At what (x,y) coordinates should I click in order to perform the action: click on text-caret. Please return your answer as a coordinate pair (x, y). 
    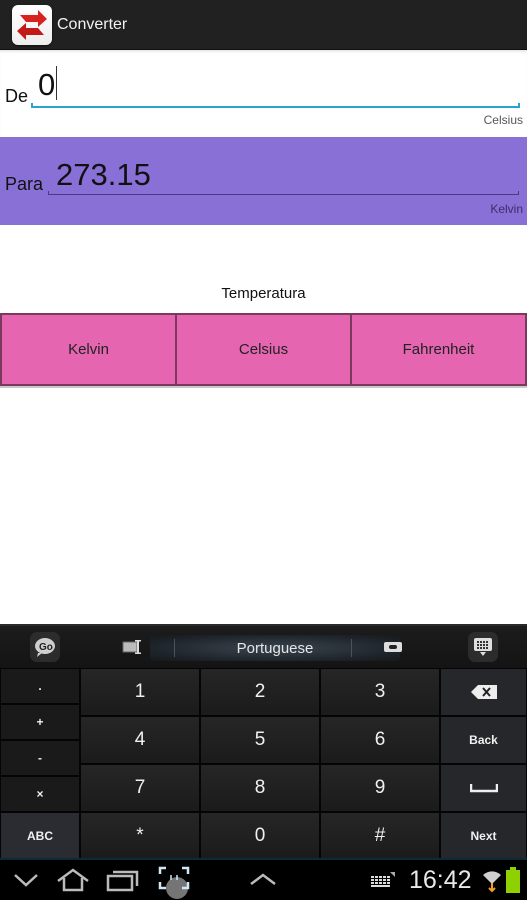
    Looking at the image, I should click on (57, 83).